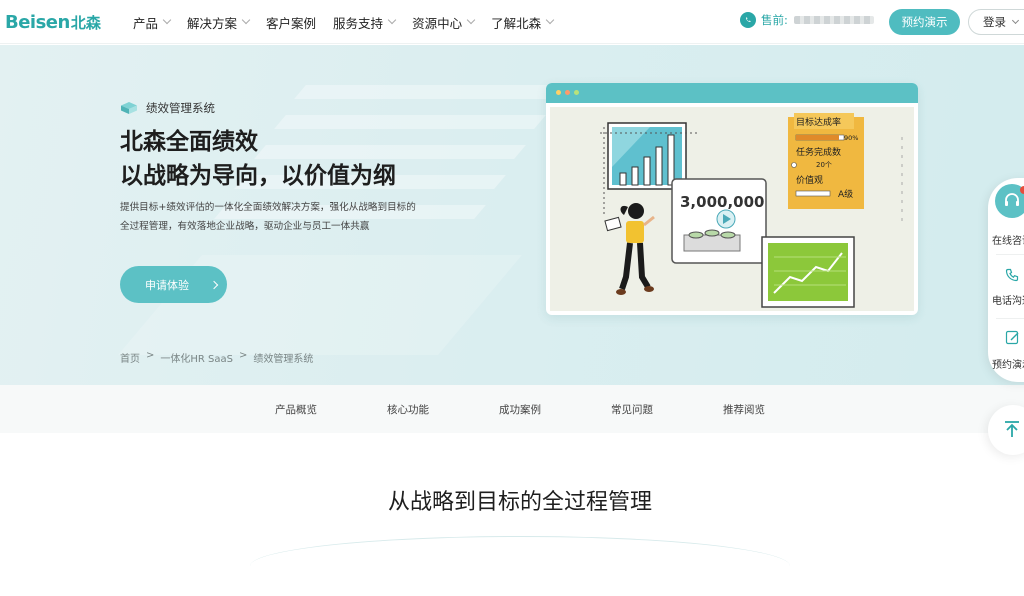 The height and width of the screenshot is (596, 1024). What do you see at coordinates (283, 359) in the screenshot?
I see `breadcrumb-current: 绩效管理系统` at bounding box center [283, 359].